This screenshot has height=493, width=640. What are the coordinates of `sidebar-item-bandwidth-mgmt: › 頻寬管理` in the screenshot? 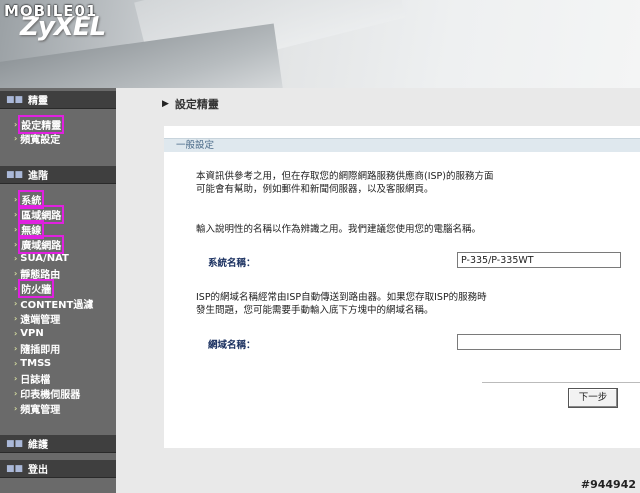 It's located at (37, 408).